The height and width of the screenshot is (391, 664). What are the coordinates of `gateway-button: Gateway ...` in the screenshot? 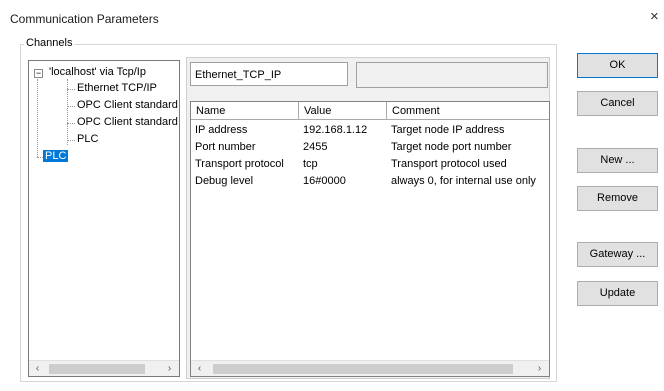 It's located at (617, 254).